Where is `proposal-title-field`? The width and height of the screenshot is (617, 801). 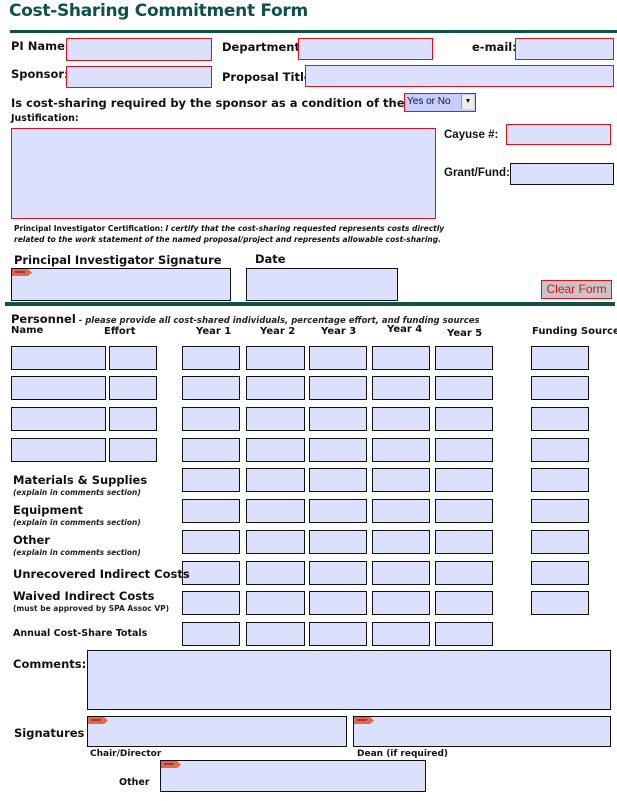 proposal-title-field is located at coordinates (459, 76).